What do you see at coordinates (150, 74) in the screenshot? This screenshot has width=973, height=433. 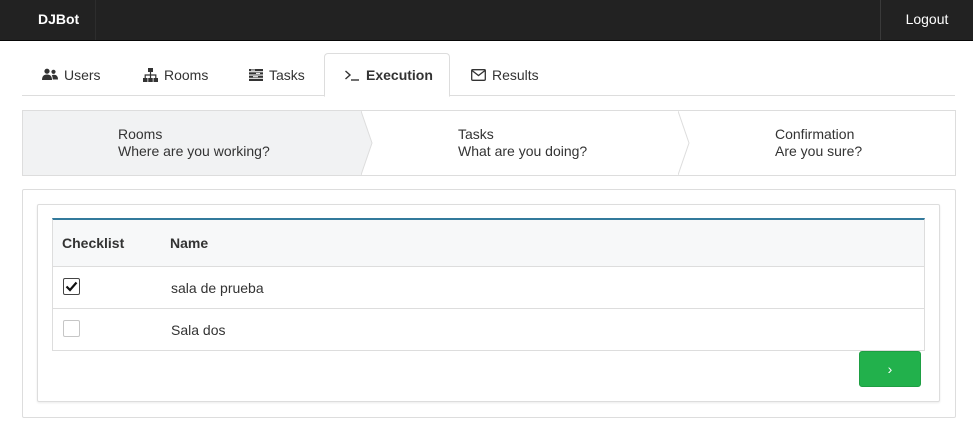 I see `sitemap-icon` at bounding box center [150, 74].